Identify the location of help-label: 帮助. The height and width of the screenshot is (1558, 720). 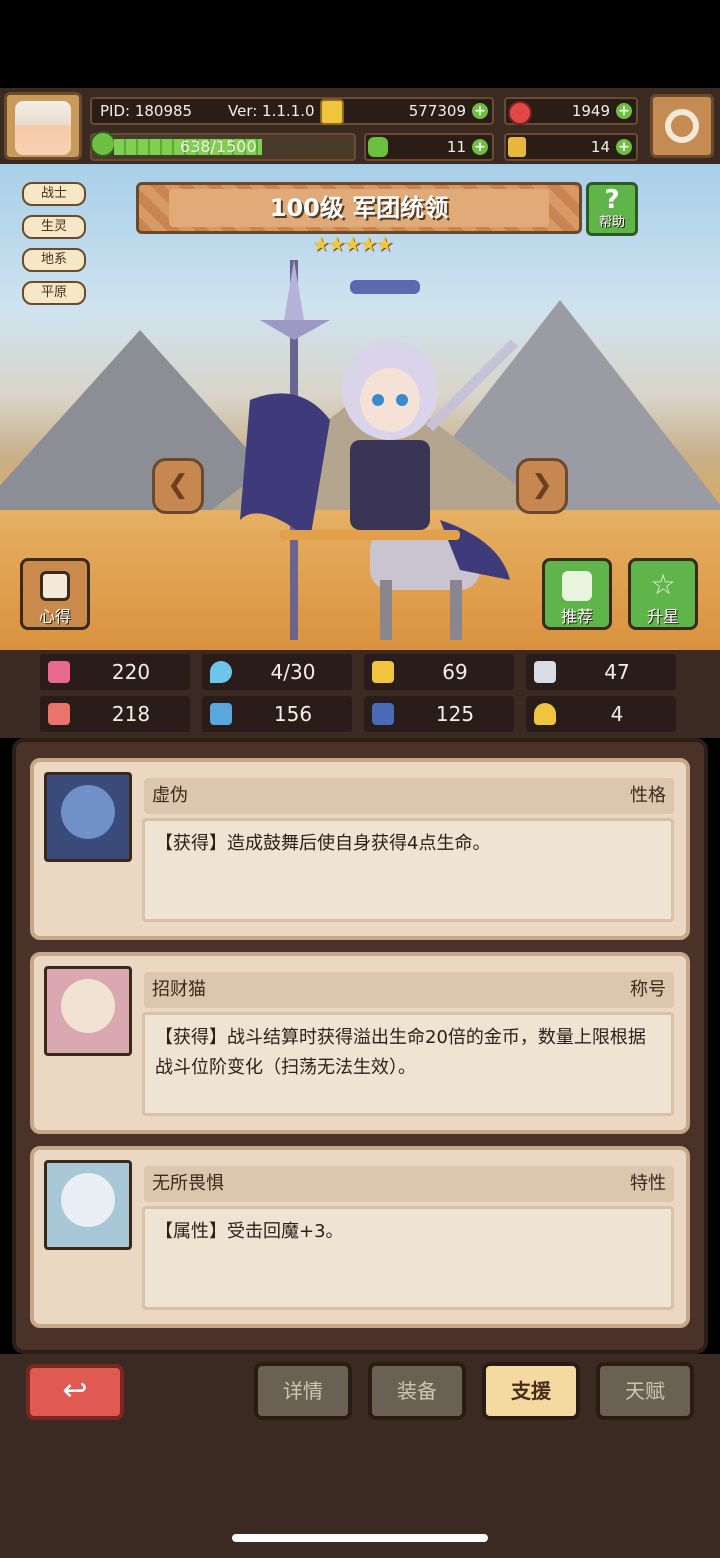
(611, 222).